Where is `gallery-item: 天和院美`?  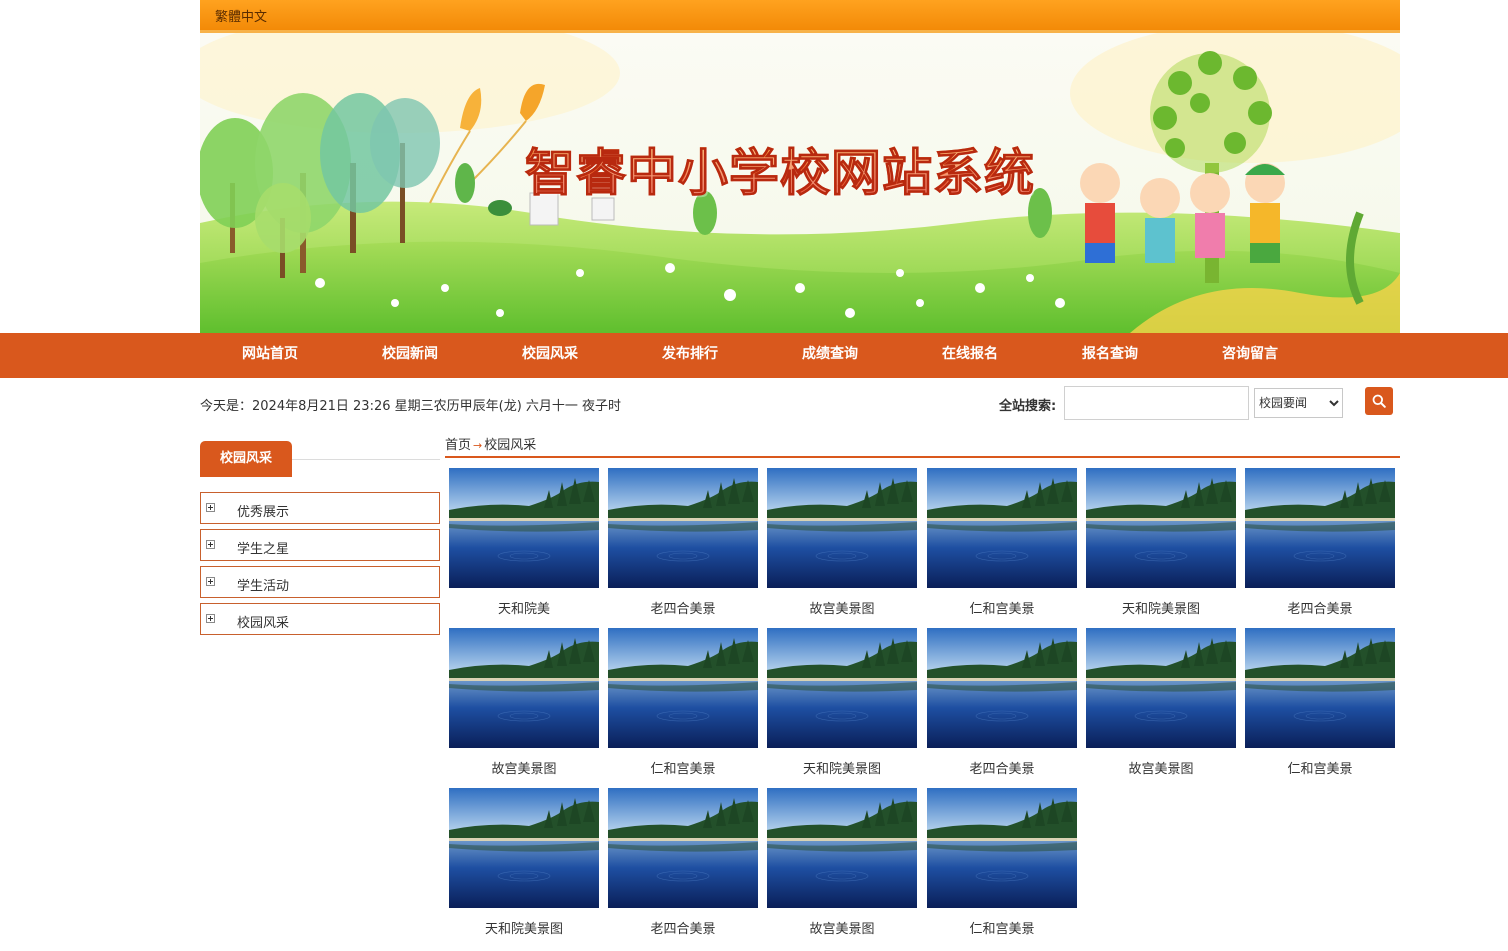 gallery-item: 天和院美 is located at coordinates (524, 544).